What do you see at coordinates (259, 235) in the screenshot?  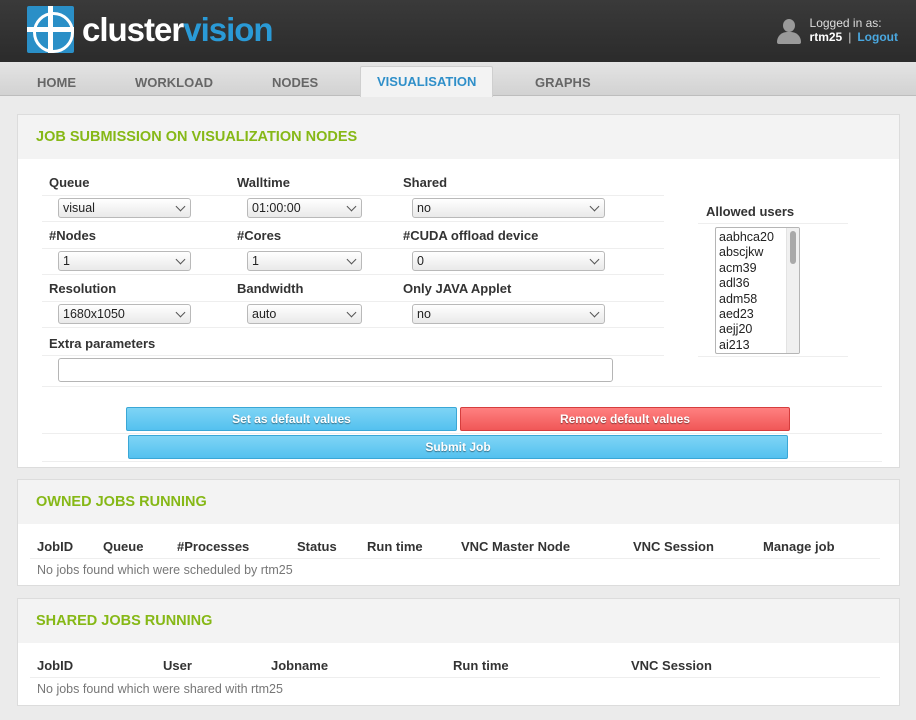 I see `cores-label: #Cores` at bounding box center [259, 235].